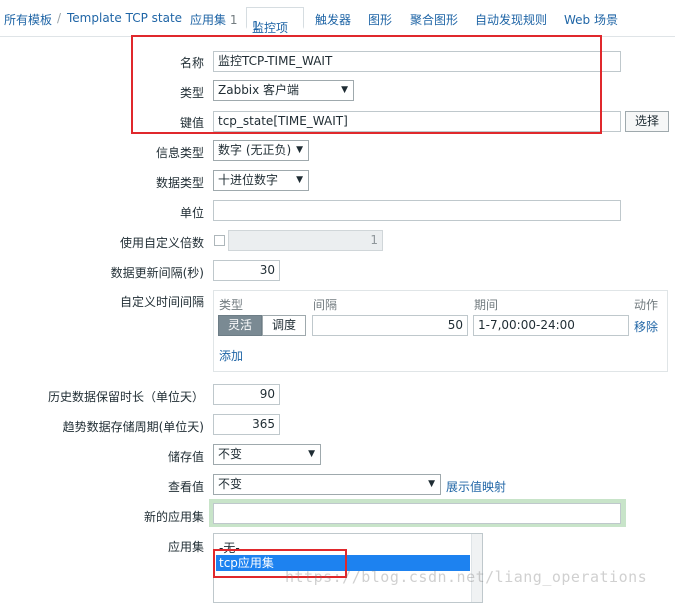  What do you see at coordinates (305, 240) in the screenshot?
I see `multiplier-input: 1` at bounding box center [305, 240].